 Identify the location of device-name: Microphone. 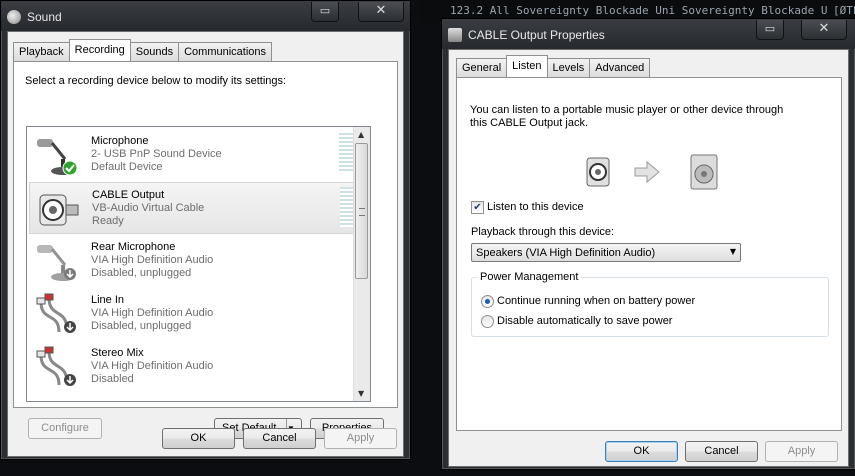
(120, 141).